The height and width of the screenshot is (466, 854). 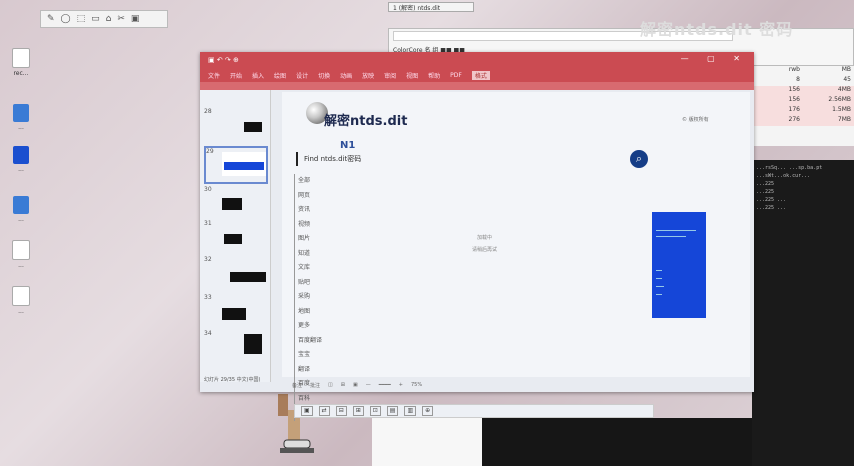 I want to click on sorter-view-icon: ⊞, so click(x=343, y=385).